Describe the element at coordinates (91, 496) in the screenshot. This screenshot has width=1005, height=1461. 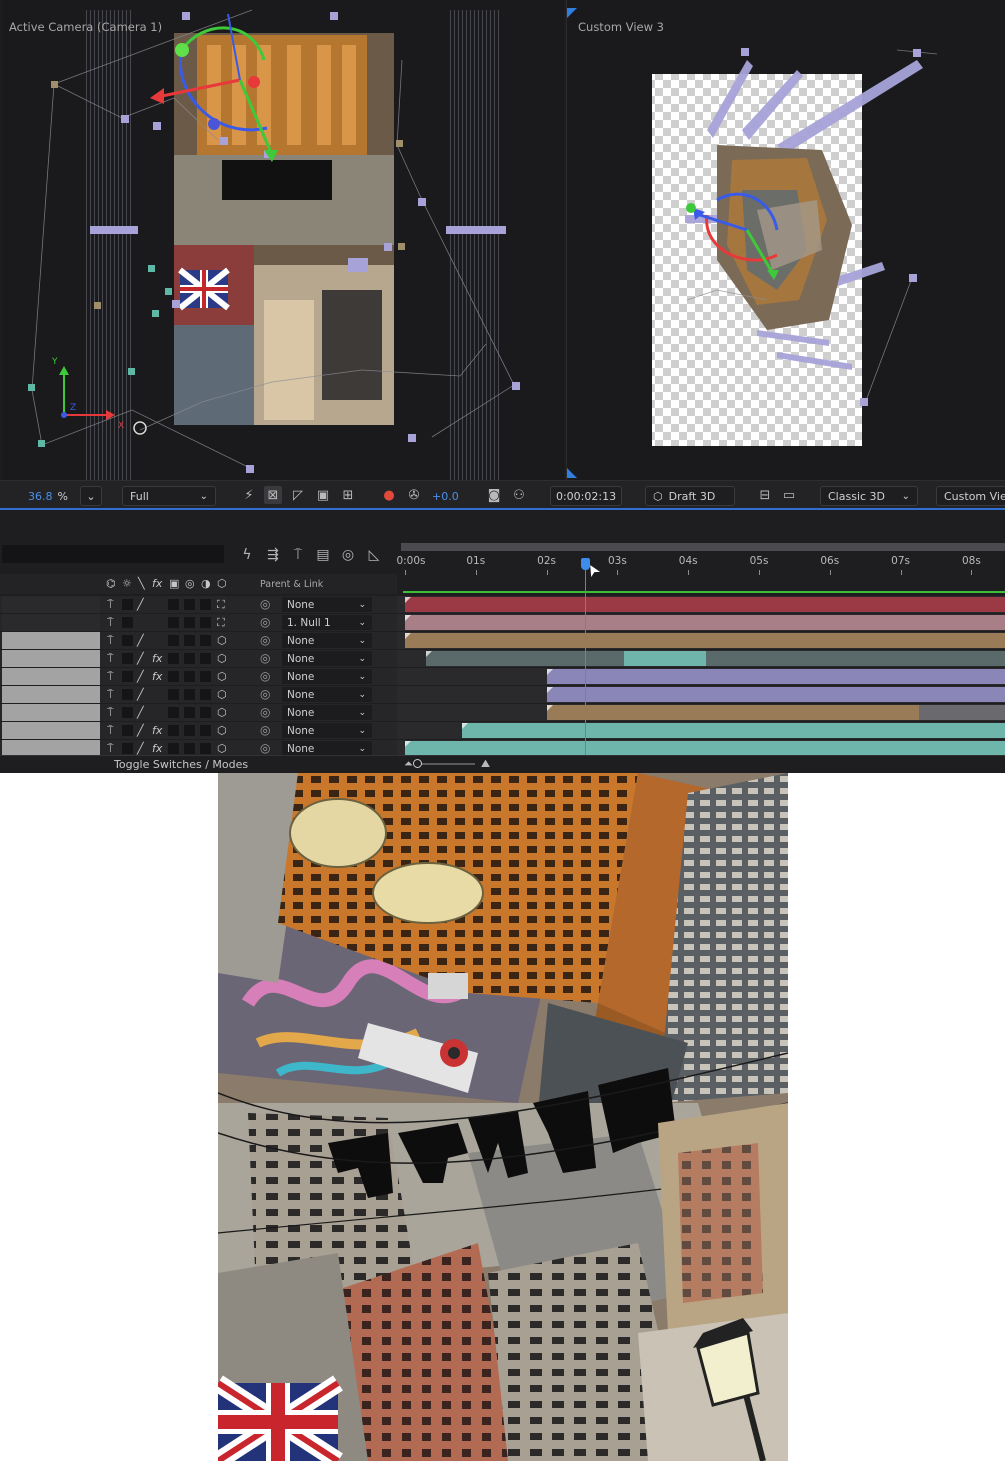
I see `zoom-dropdown: ⌄` at that location.